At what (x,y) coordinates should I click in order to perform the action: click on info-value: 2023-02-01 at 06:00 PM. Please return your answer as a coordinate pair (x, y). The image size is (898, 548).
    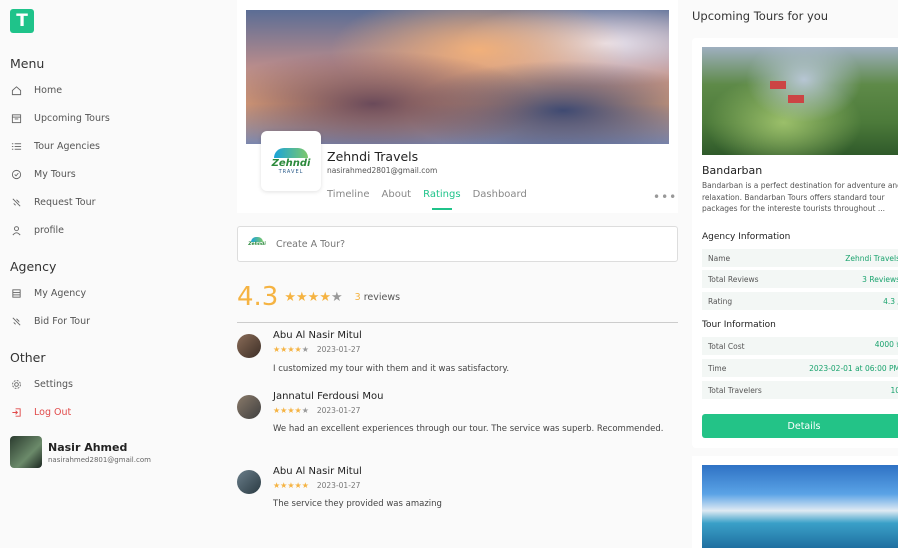
    Looking at the image, I should click on (853, 368).